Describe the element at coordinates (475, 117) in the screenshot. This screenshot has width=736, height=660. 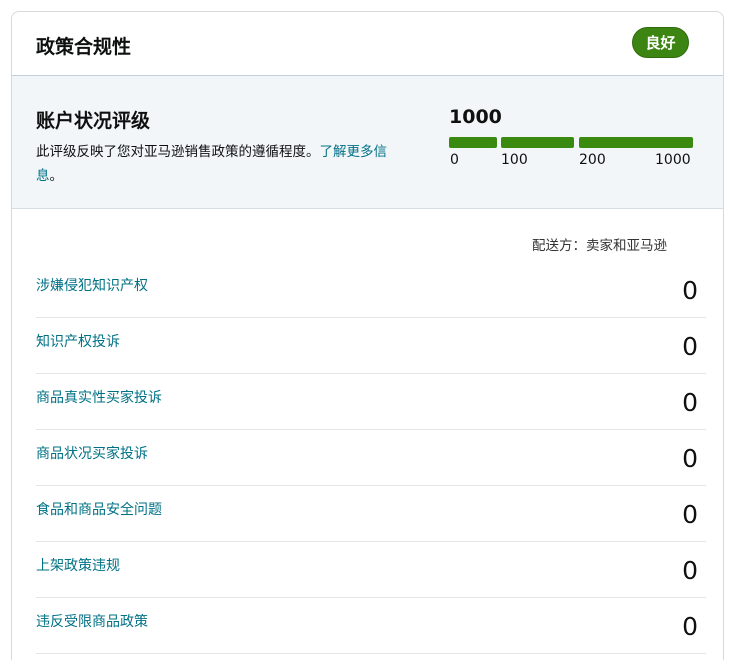
I see `health-score-value: 1000` at that location.